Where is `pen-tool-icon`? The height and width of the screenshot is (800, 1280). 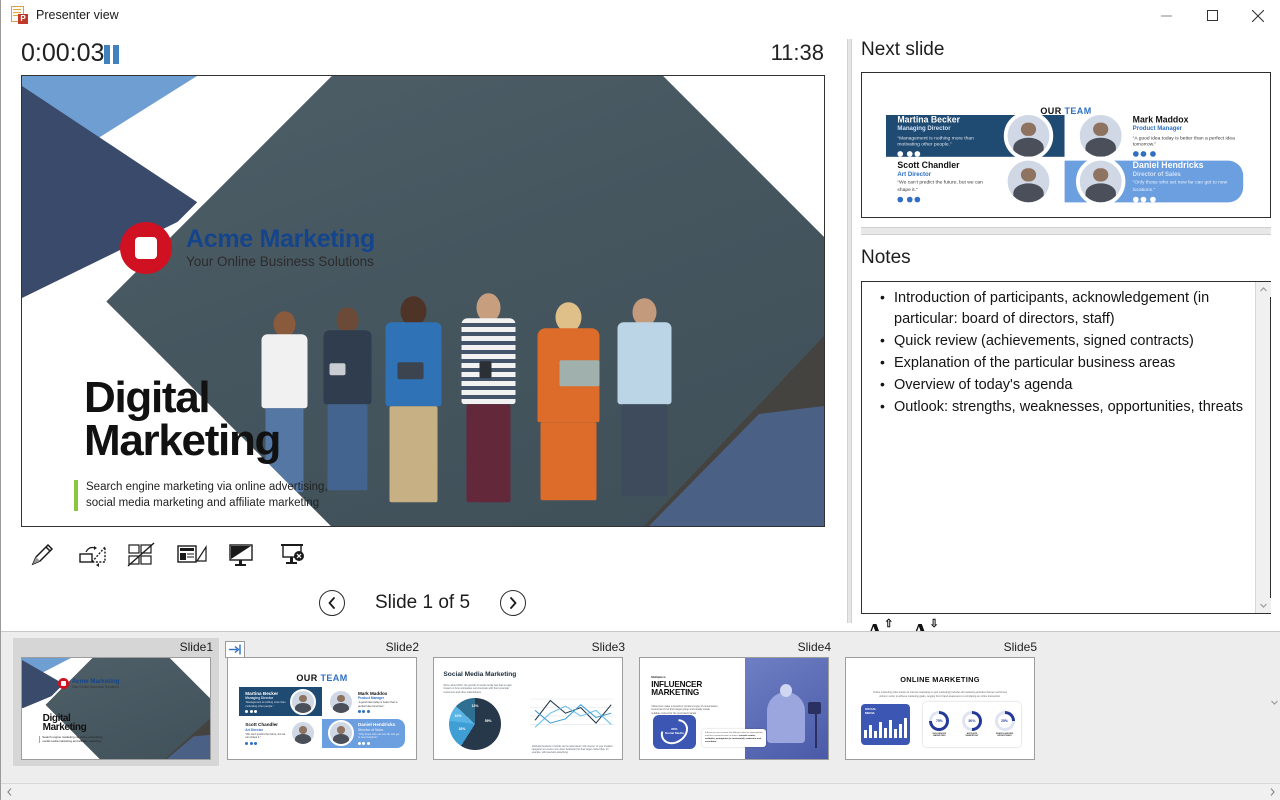
pen-tool-icon is located at coordinates (42, 555).